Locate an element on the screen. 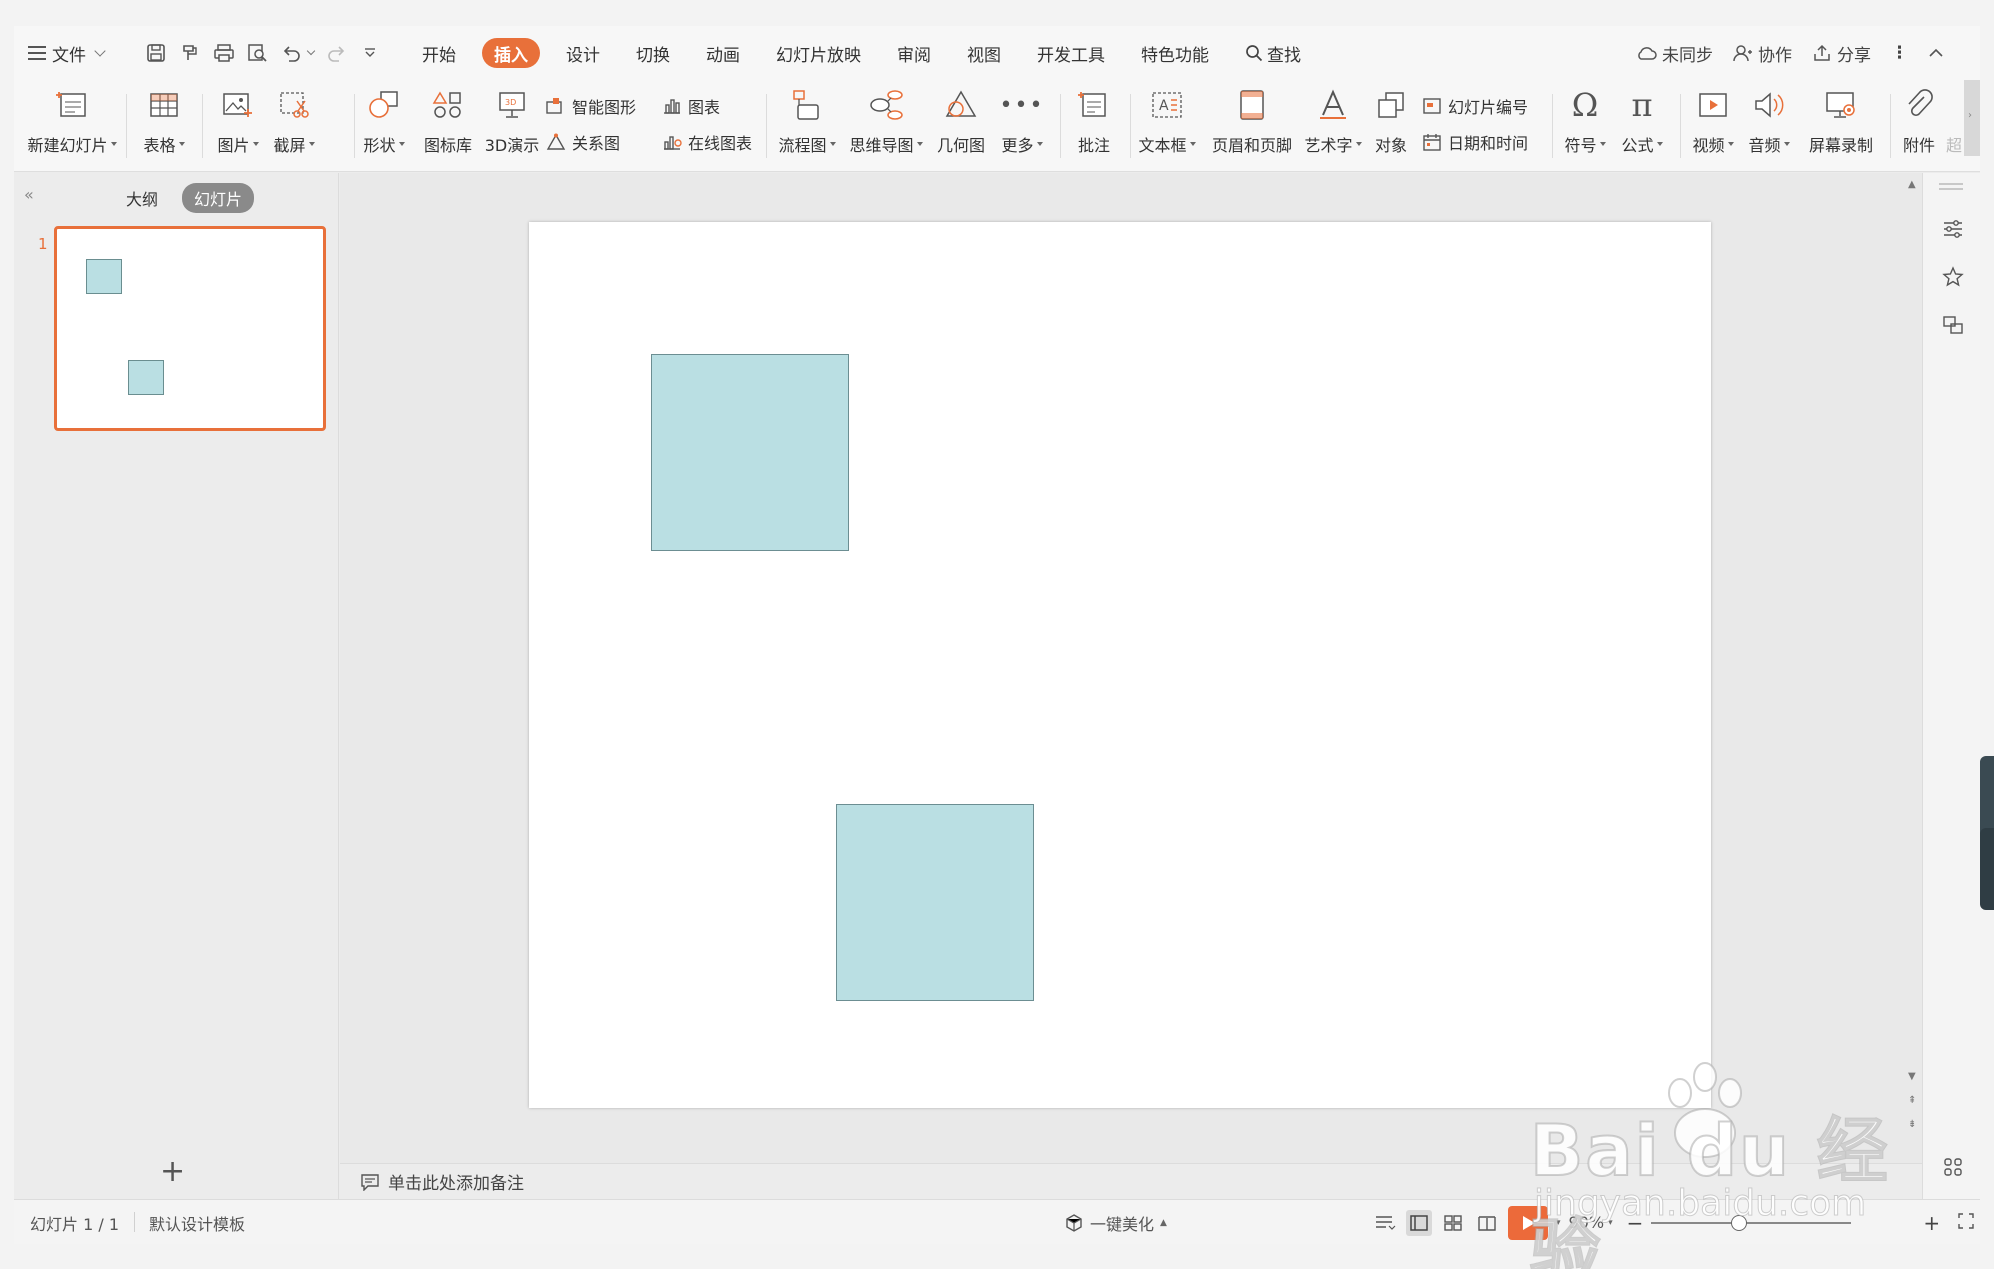 The image size is (1994, 1269). edge-widget is located at coordinates (1987, 869).